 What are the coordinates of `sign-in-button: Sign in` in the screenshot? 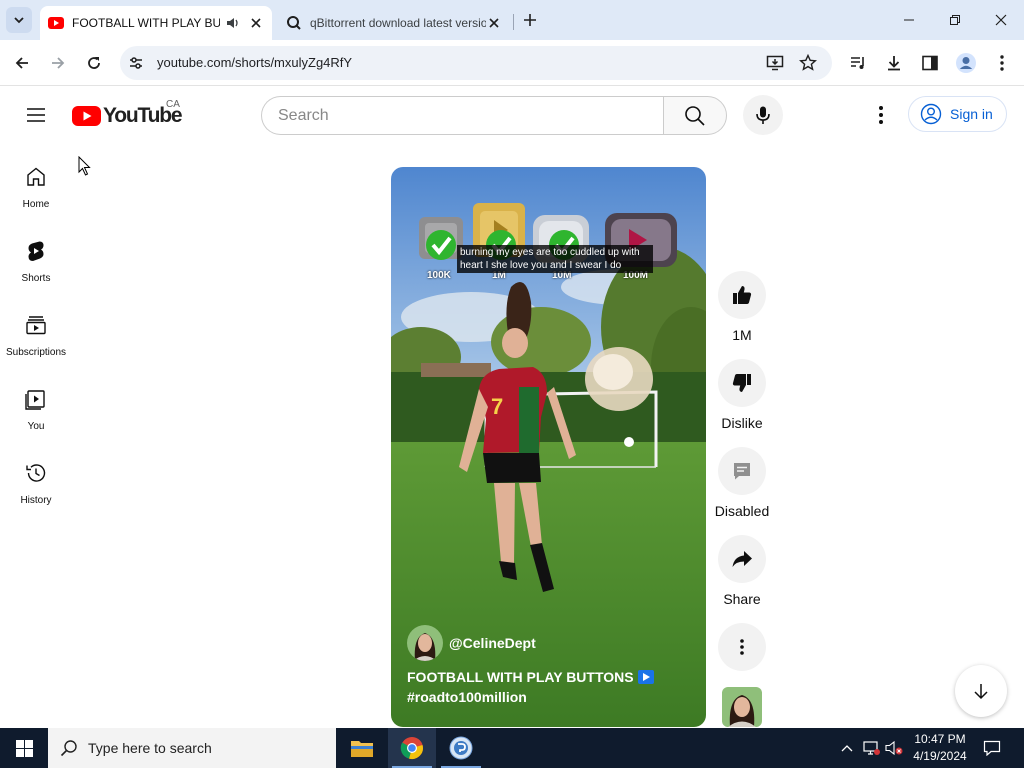 It's located at (957, 114).